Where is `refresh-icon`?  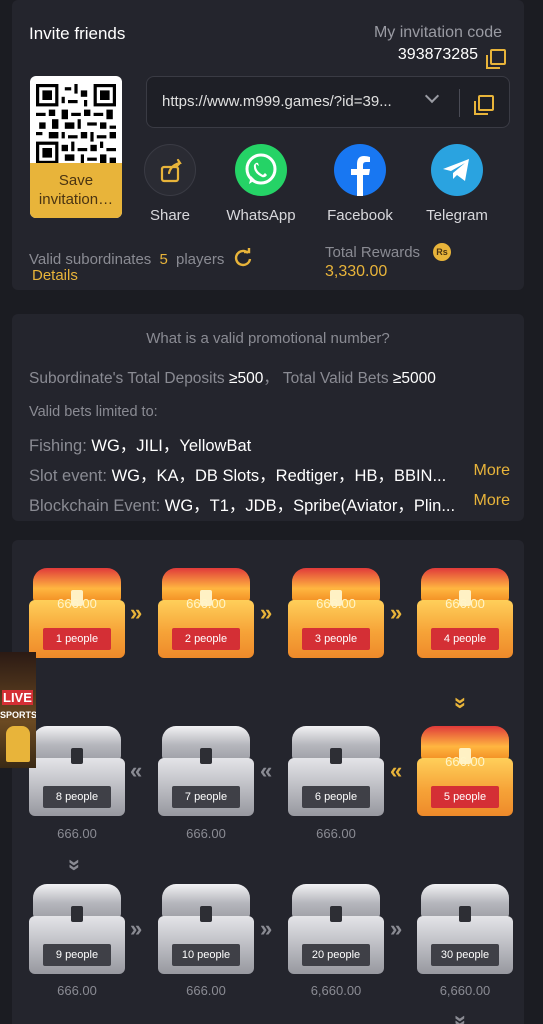
refresh-icon is located at coordinates (243, 258).